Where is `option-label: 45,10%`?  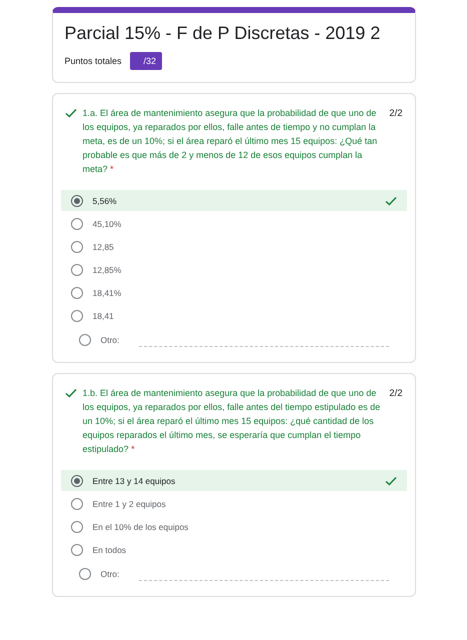 option-label: 45,10% is located at coordinates (107, 223).